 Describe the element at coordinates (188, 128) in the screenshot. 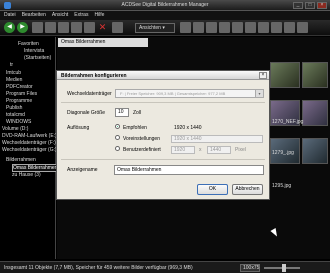

I see `recommended-resolution: 1920 x 1440` at that location.